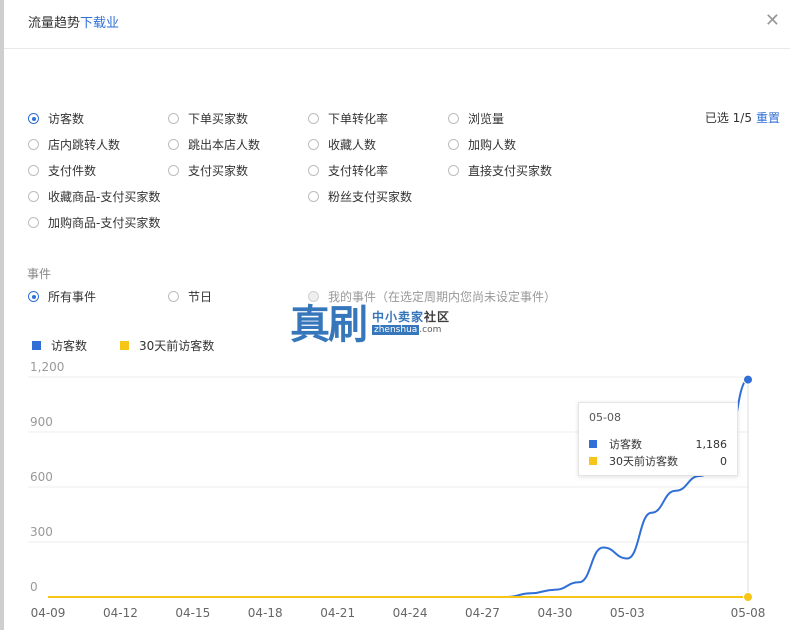  I want to click on x-tick-label: 04-27, so click(482, 613).